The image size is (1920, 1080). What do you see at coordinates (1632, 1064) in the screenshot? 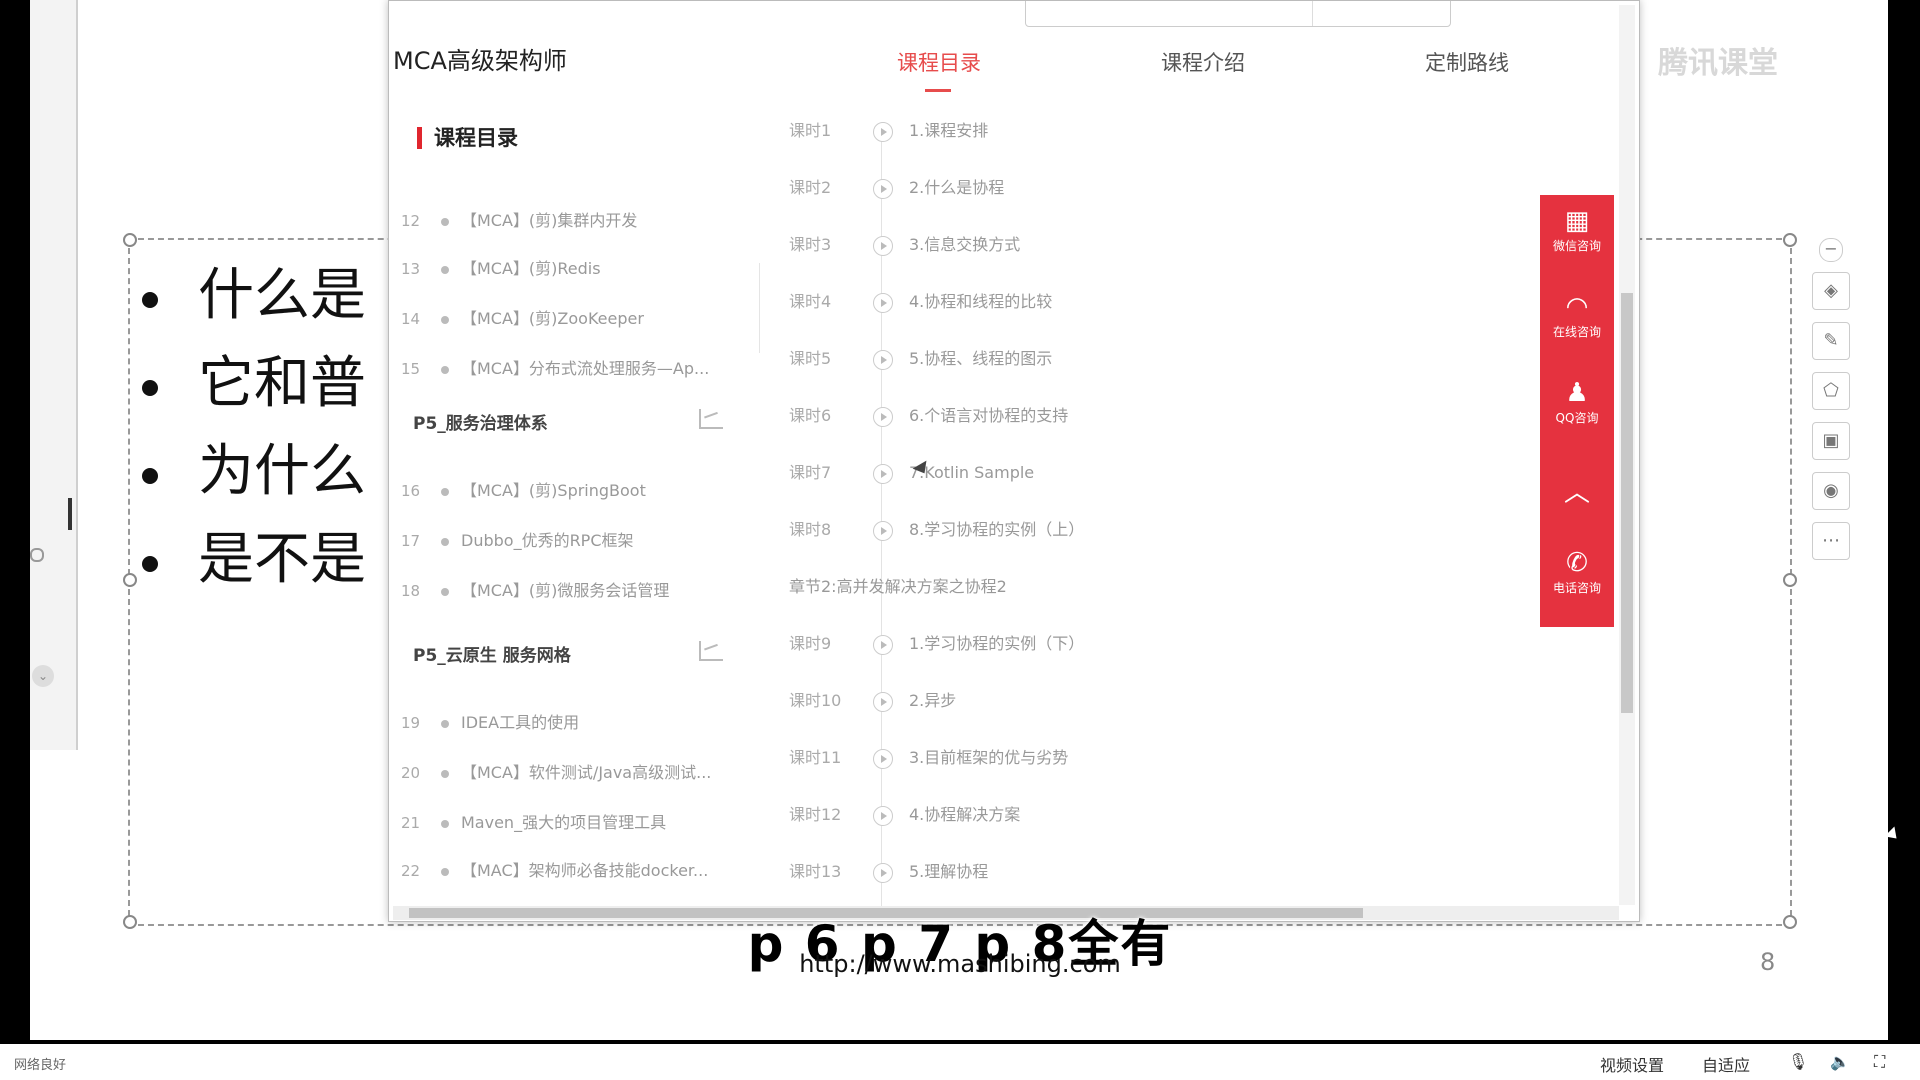
I see `video-settings-button: 视频设置` at bounding box center [1632, 1064].